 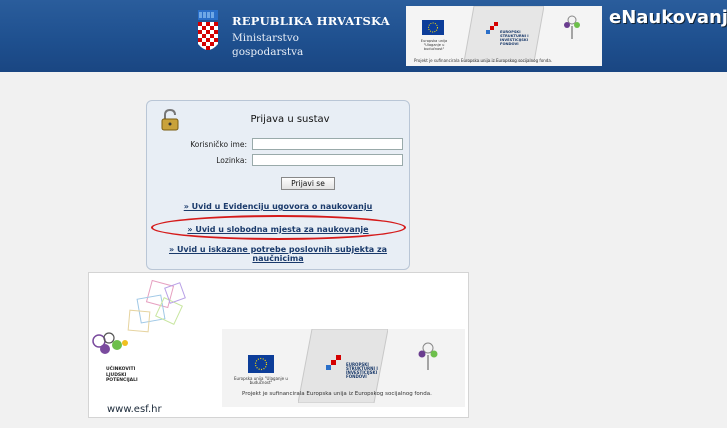 I want to click on croatian-coat-of-arms-icon, so click(x=208, y=30).